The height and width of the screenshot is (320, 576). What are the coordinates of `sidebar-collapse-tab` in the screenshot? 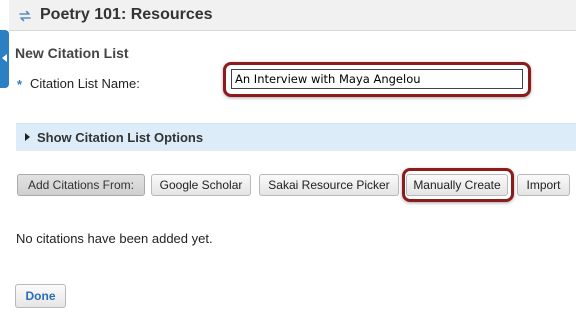 It's located at (4, 59).